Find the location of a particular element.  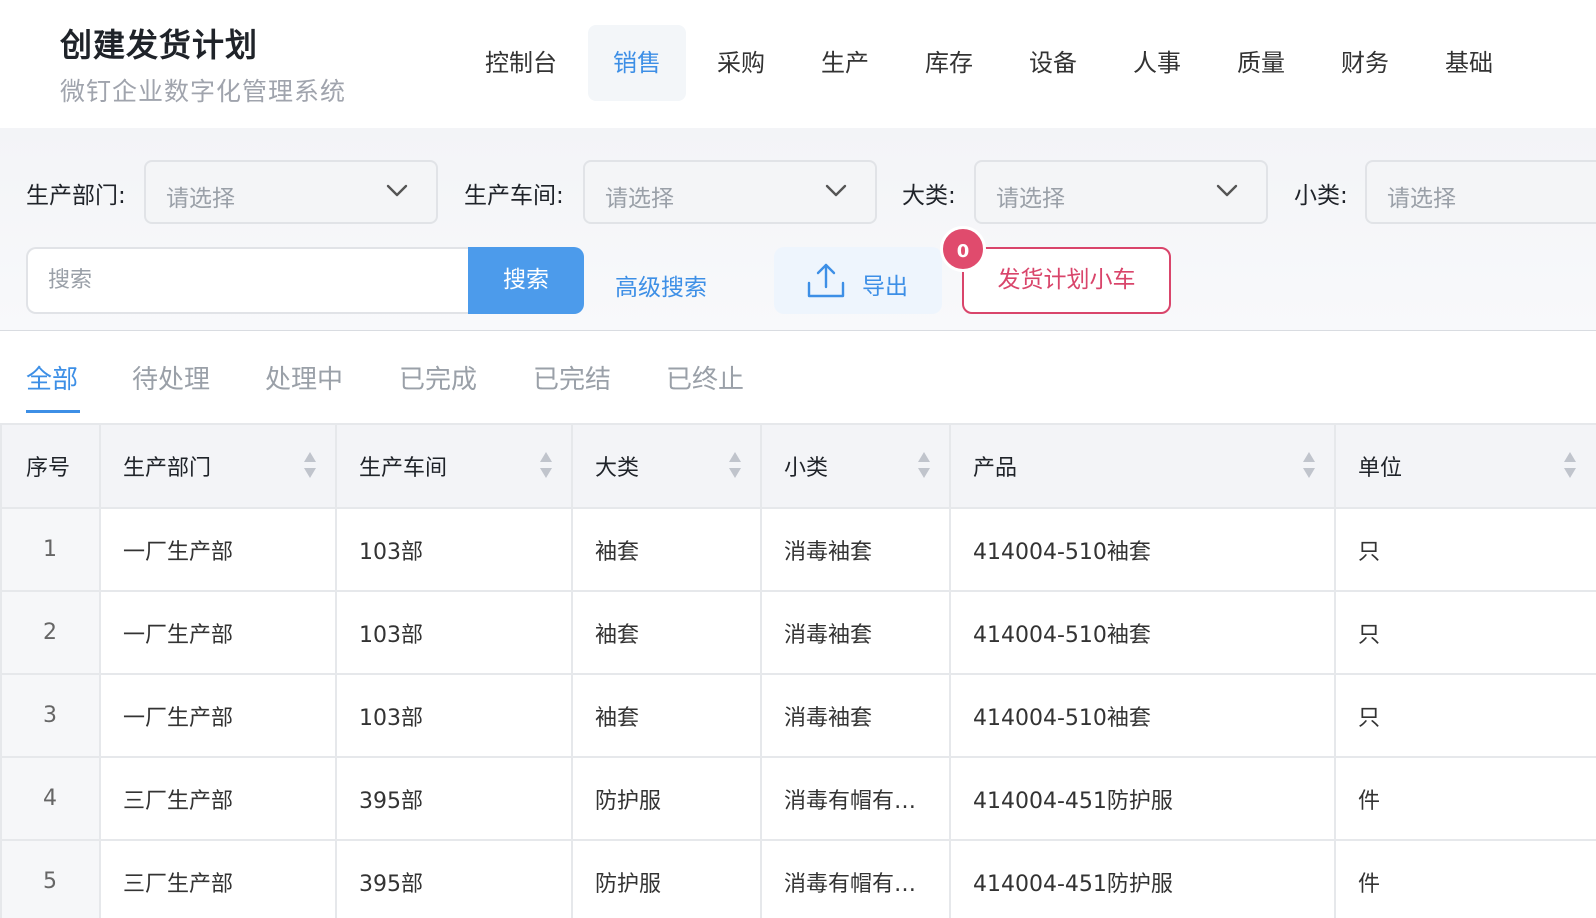

table-row: 5 三厂生产部 395部 防护服 消毒有帽有… 414004-451防护服 件 is located at coordinates (798, 878).